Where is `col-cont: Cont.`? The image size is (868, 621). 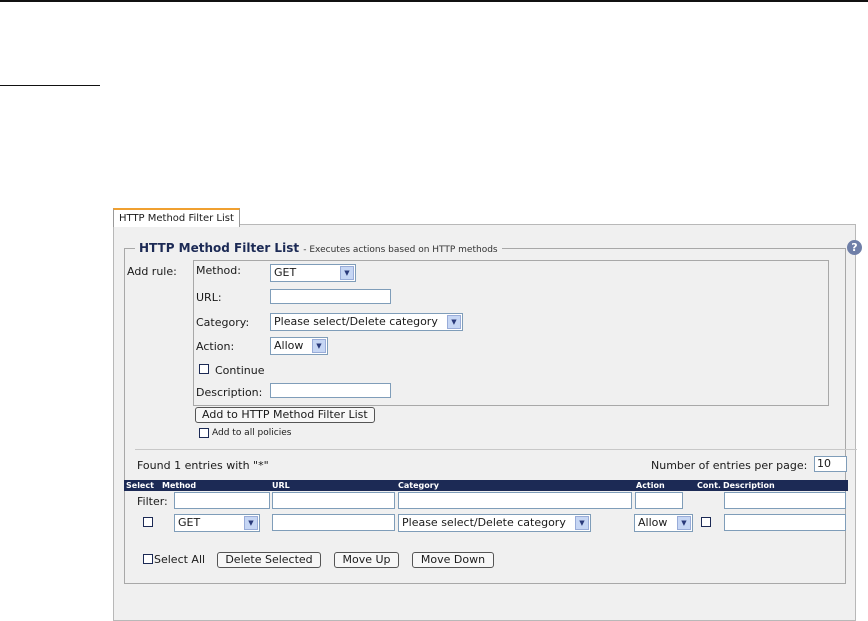
col-cont: Cont. is located at coordinates (709, 485).